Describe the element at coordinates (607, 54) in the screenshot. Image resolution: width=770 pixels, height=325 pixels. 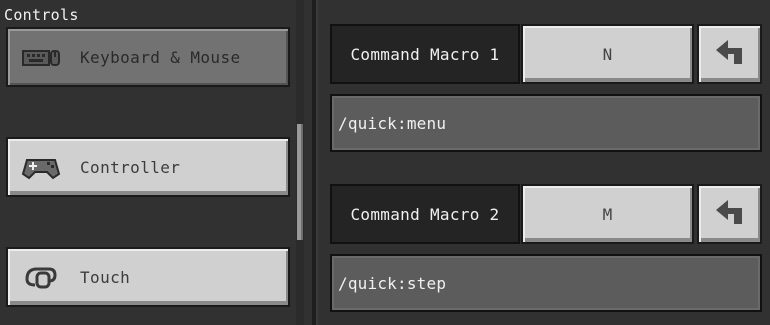
I see `macro-1-key-button: N` at that location.